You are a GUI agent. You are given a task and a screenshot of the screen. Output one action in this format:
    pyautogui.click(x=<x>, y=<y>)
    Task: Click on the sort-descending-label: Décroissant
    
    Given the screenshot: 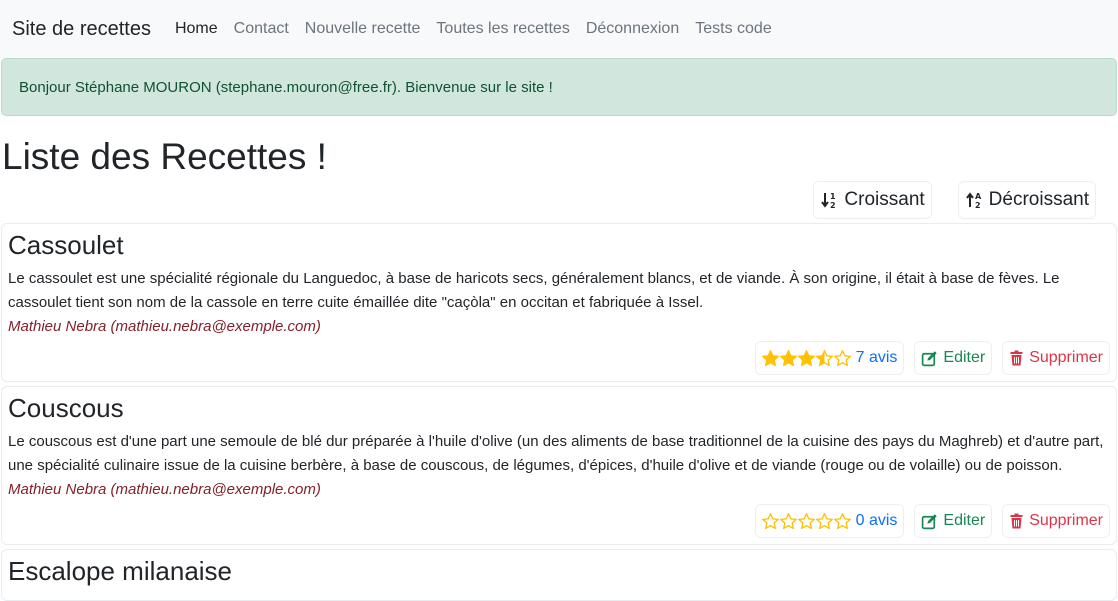 What is the action you would take?
    pyautogui.click(x=1038, y=199)
    